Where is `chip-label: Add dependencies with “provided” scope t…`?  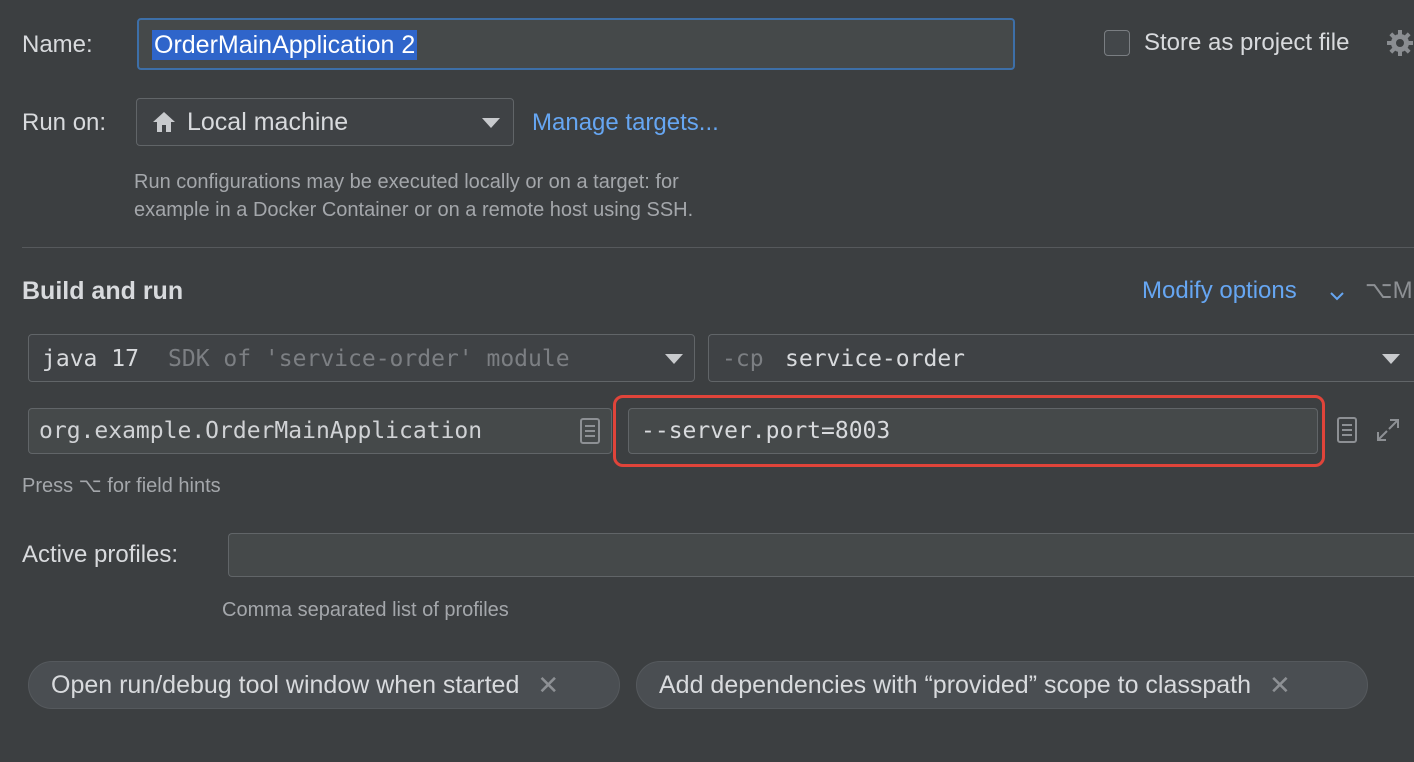 chip-label: Add dependencies with “provided” scope t… is located at coordinates (955, 684).